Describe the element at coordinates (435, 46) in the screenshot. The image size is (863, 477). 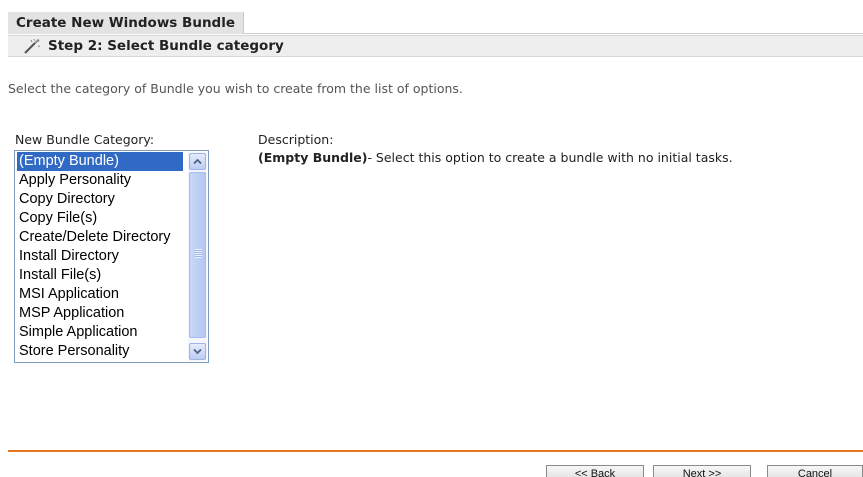
I see `step-header: Step 2: Select Bundle category` at that location.